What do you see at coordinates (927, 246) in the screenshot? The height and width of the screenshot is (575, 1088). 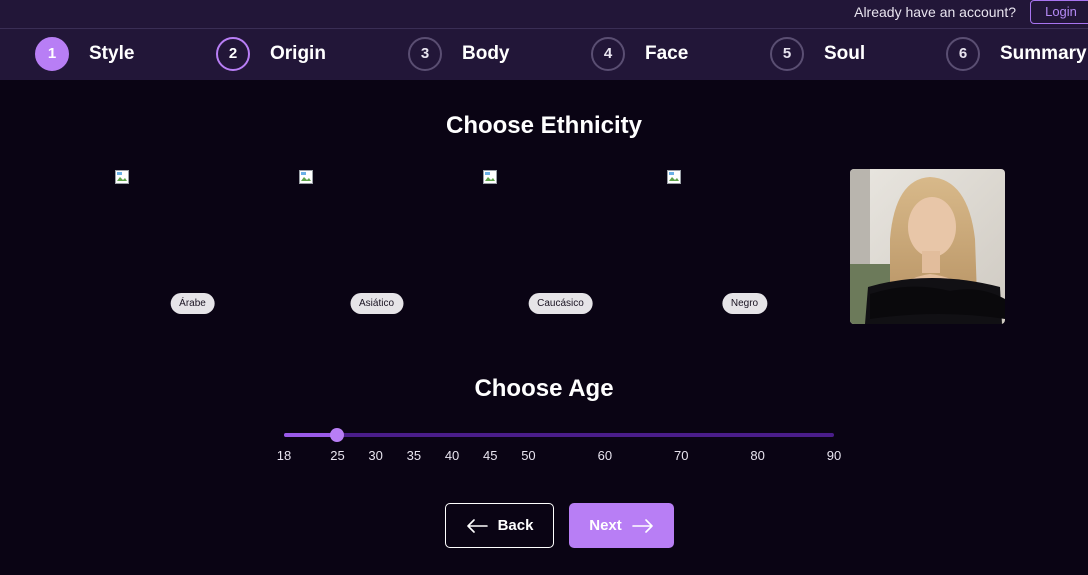 I see `portrait-photo` at bounding box center [927, 246].